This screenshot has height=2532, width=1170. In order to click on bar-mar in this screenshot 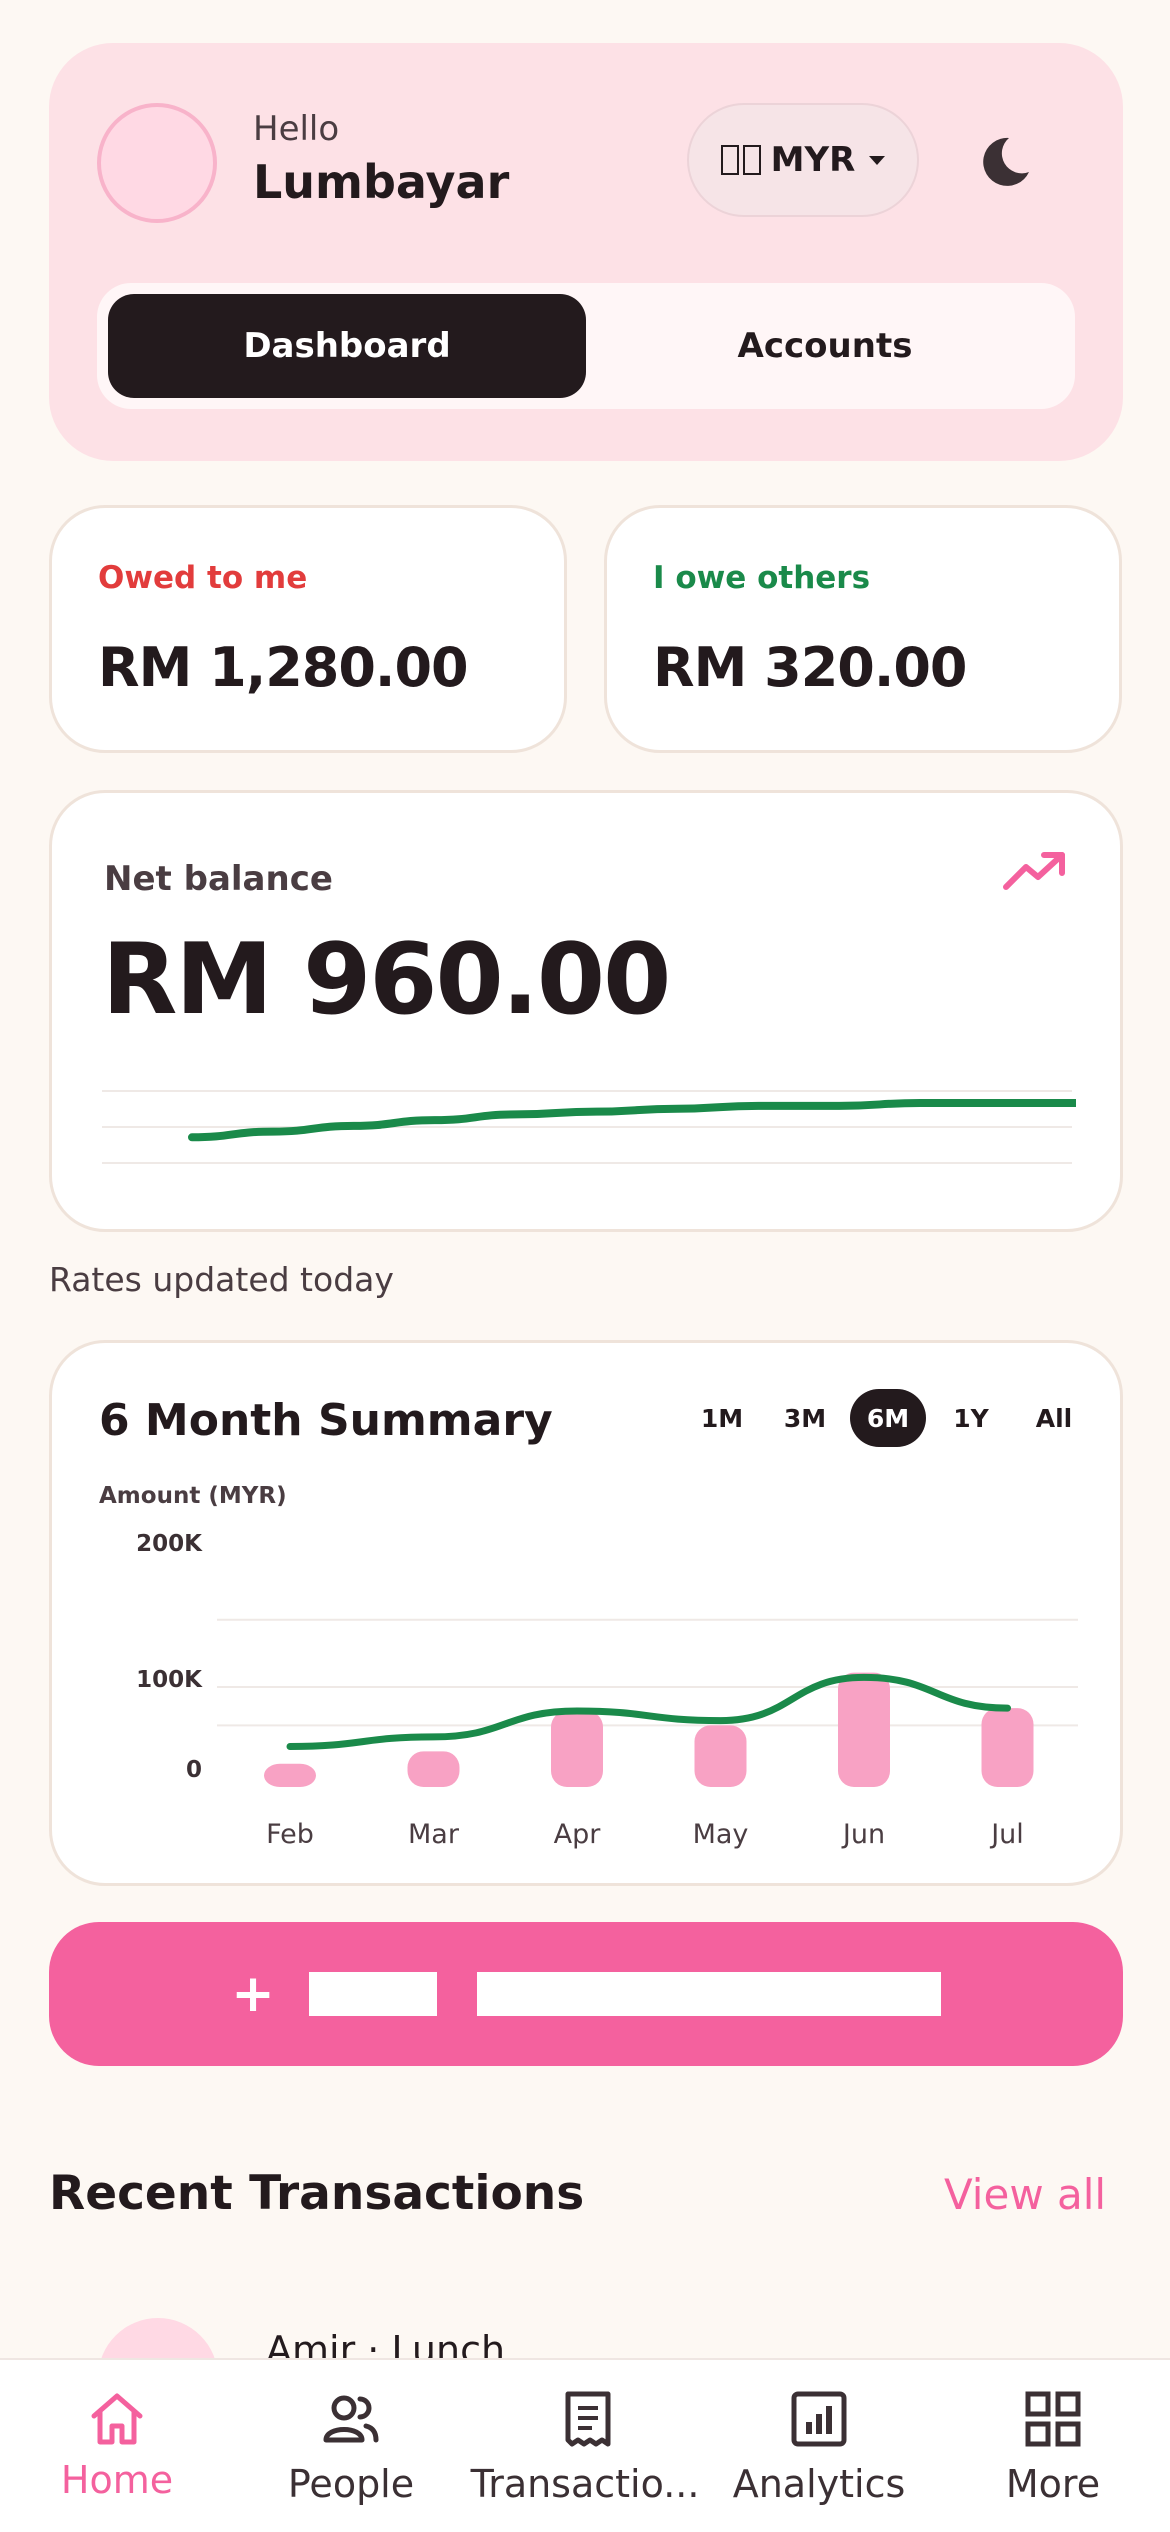, I will do `click(433, 1769)`.